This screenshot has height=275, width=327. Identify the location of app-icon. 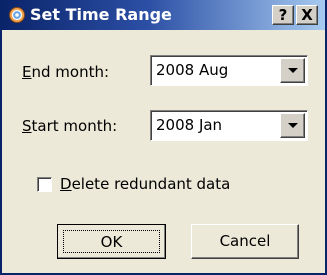
(17, 15).